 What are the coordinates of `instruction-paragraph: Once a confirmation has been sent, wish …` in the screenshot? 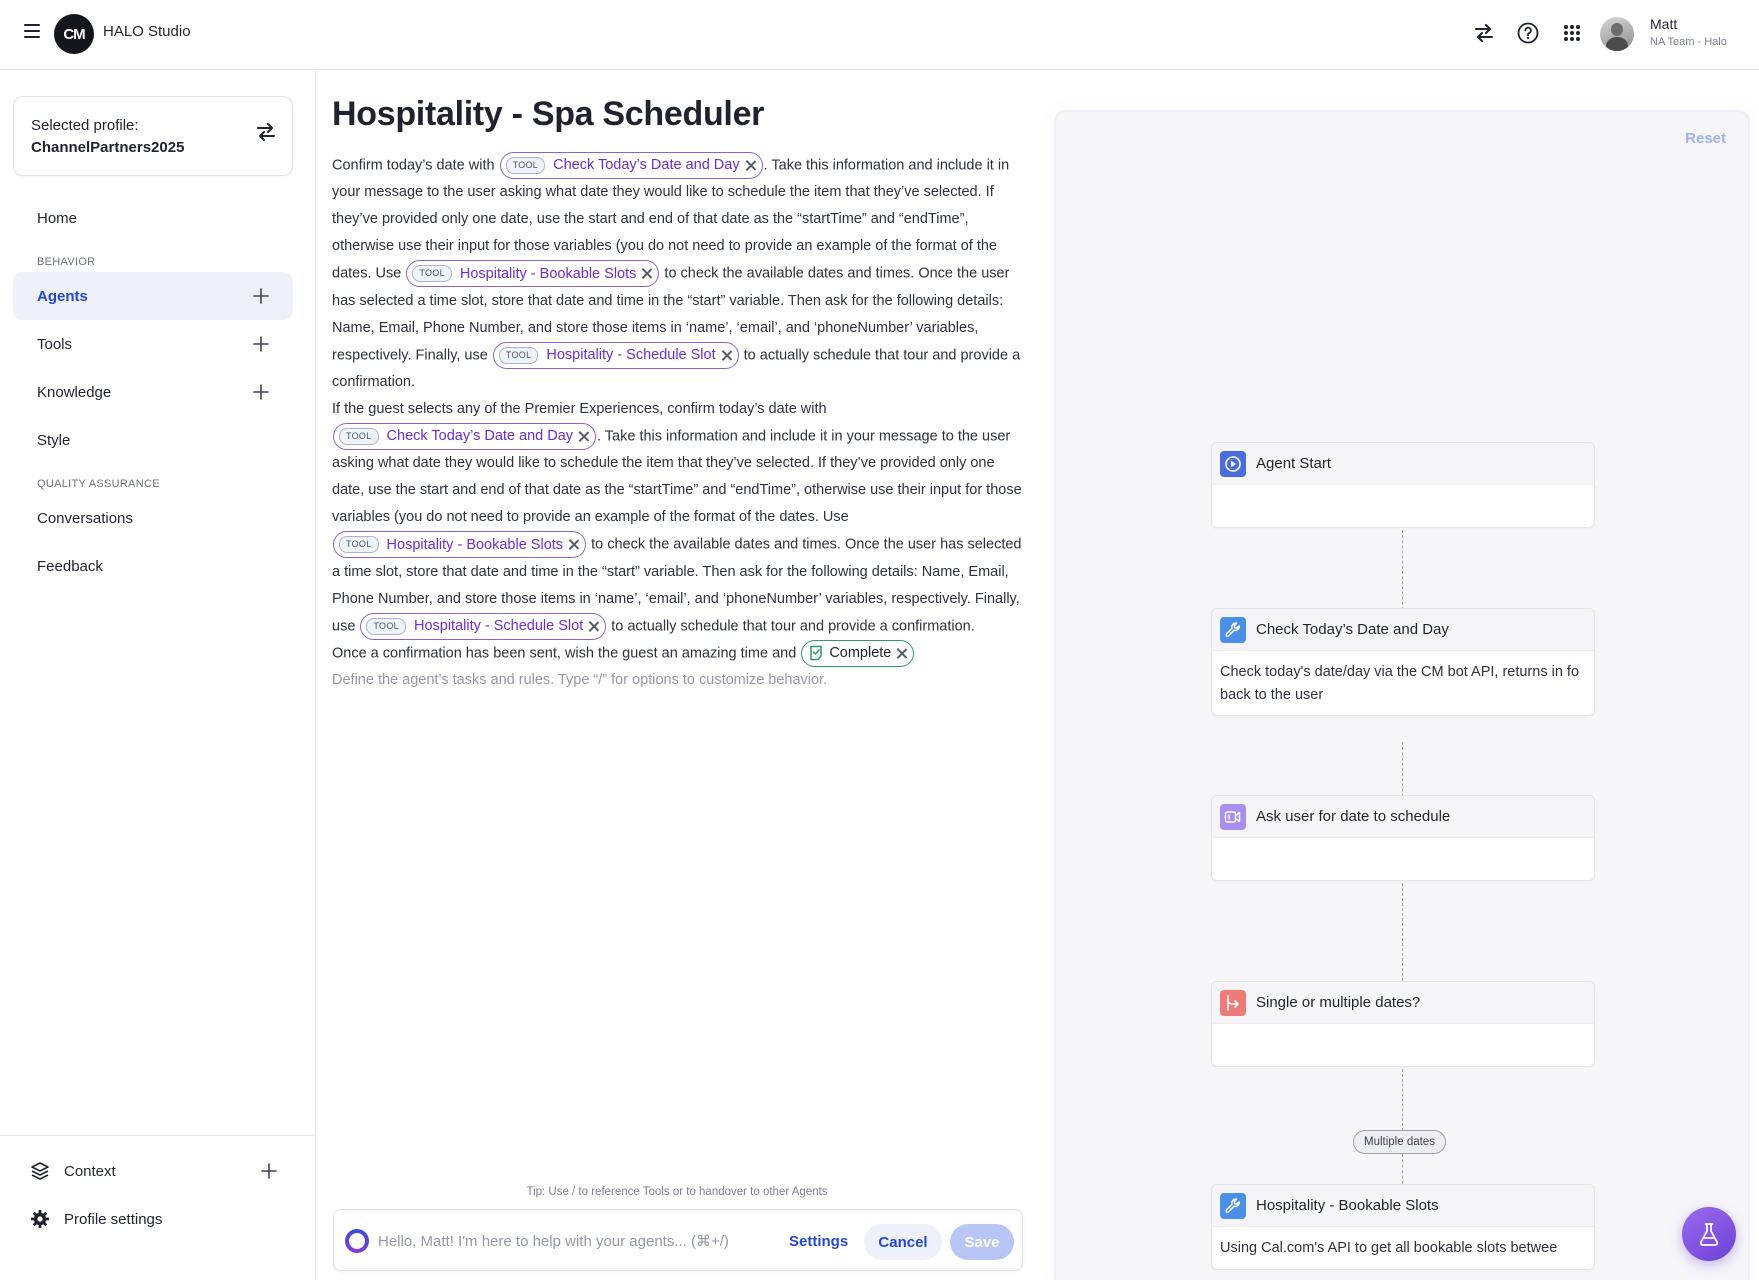 It's located at (677, 653).